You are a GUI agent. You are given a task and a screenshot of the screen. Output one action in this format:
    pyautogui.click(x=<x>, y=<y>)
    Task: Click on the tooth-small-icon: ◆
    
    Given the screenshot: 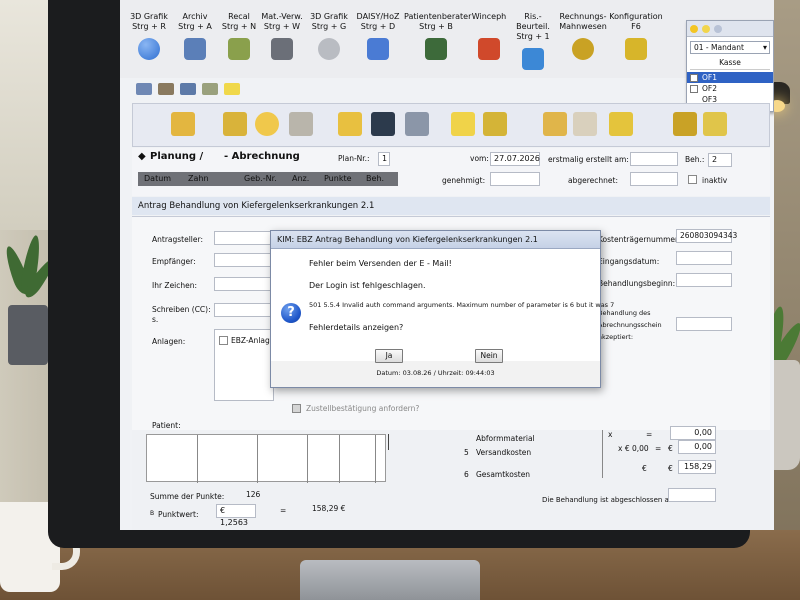 What is the action you would take?
    pyautogui.click(x=142, y=156)
    